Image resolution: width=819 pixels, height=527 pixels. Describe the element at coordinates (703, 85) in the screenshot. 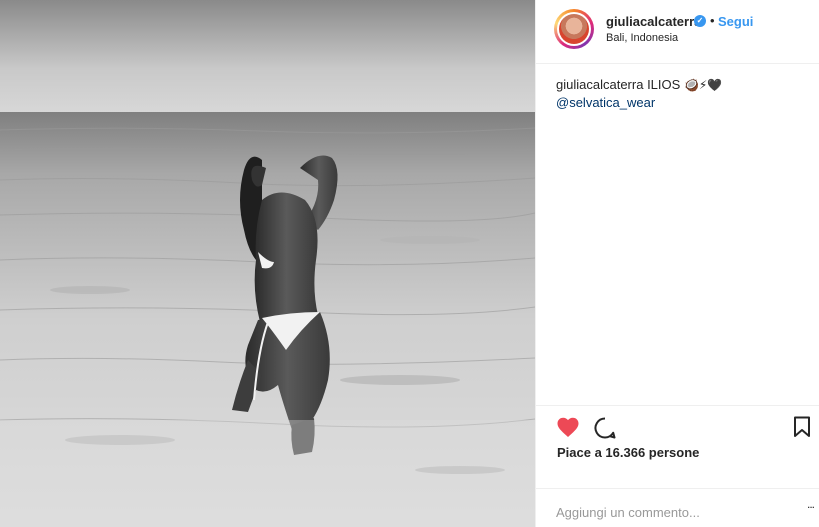

I see `caption-emojis: 🥥⚡🖤` at that location.